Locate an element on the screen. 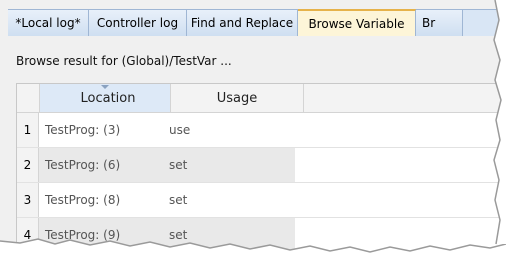 This screenshot has width=506, height=257. row-number-header is located at coordinates (28, 98).